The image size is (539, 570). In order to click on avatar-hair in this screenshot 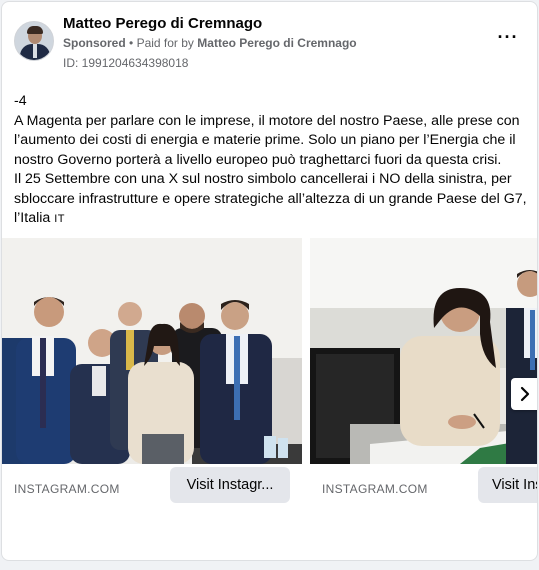, I will do `click(35, 30)`.